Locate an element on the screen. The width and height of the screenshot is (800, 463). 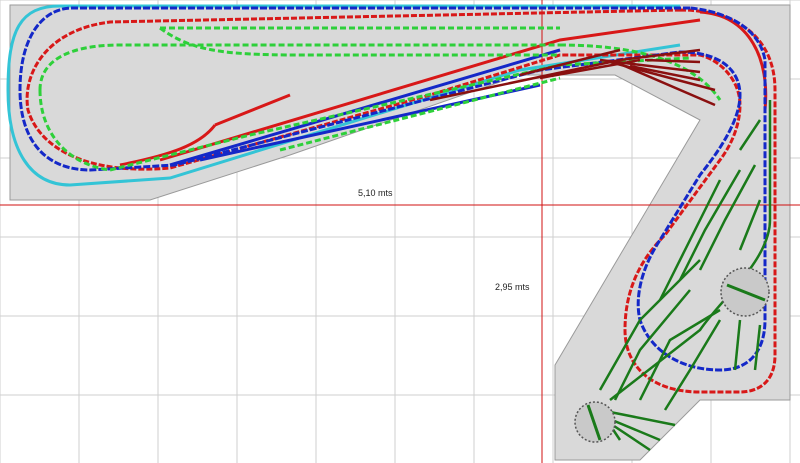
width-dimension-label: 5,10 mts is located at coordinates (375, 193).